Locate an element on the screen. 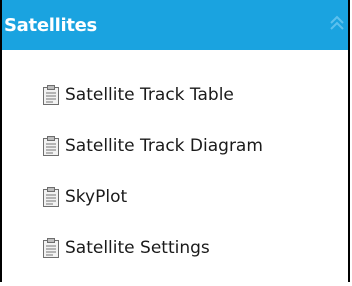  panel-title: Satellites is located at coordinates (50, 25).